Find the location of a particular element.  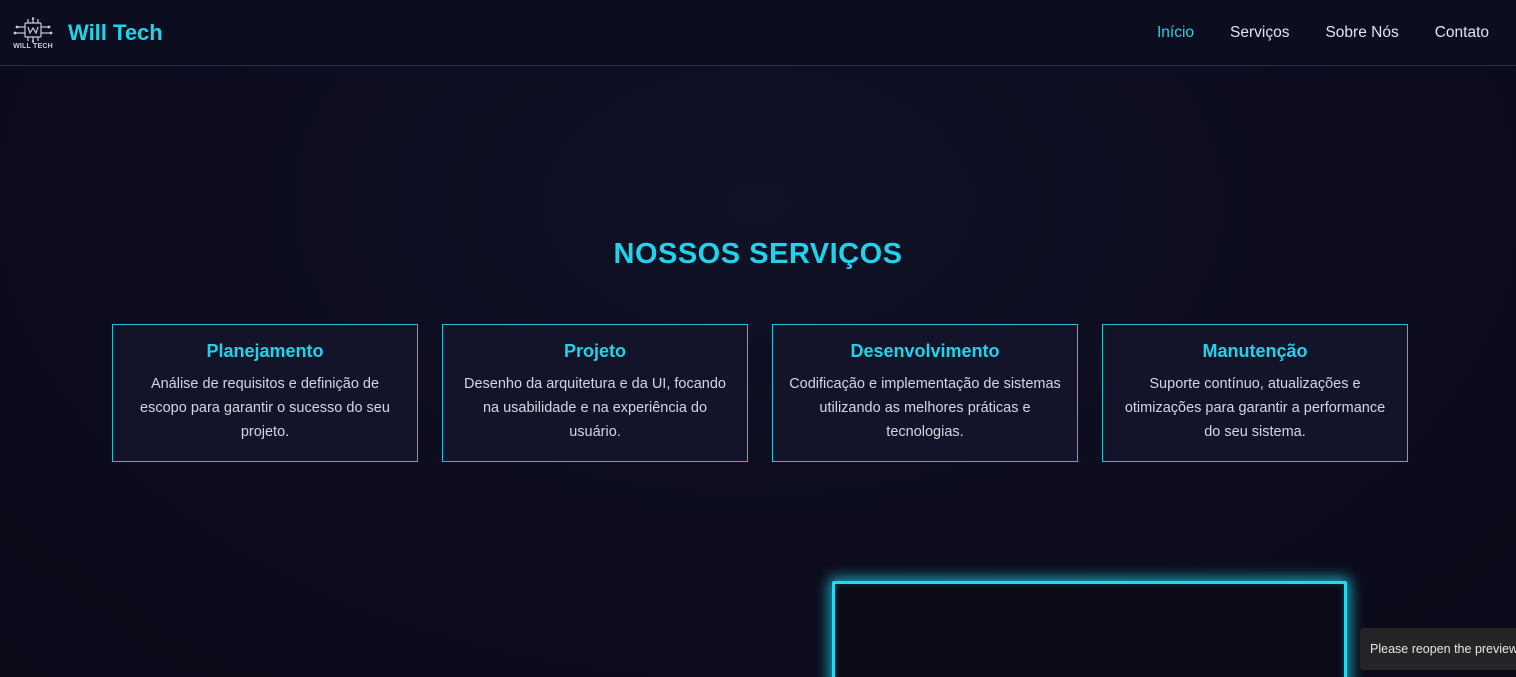

glowing-frame is located at coordinates (1089, 629).